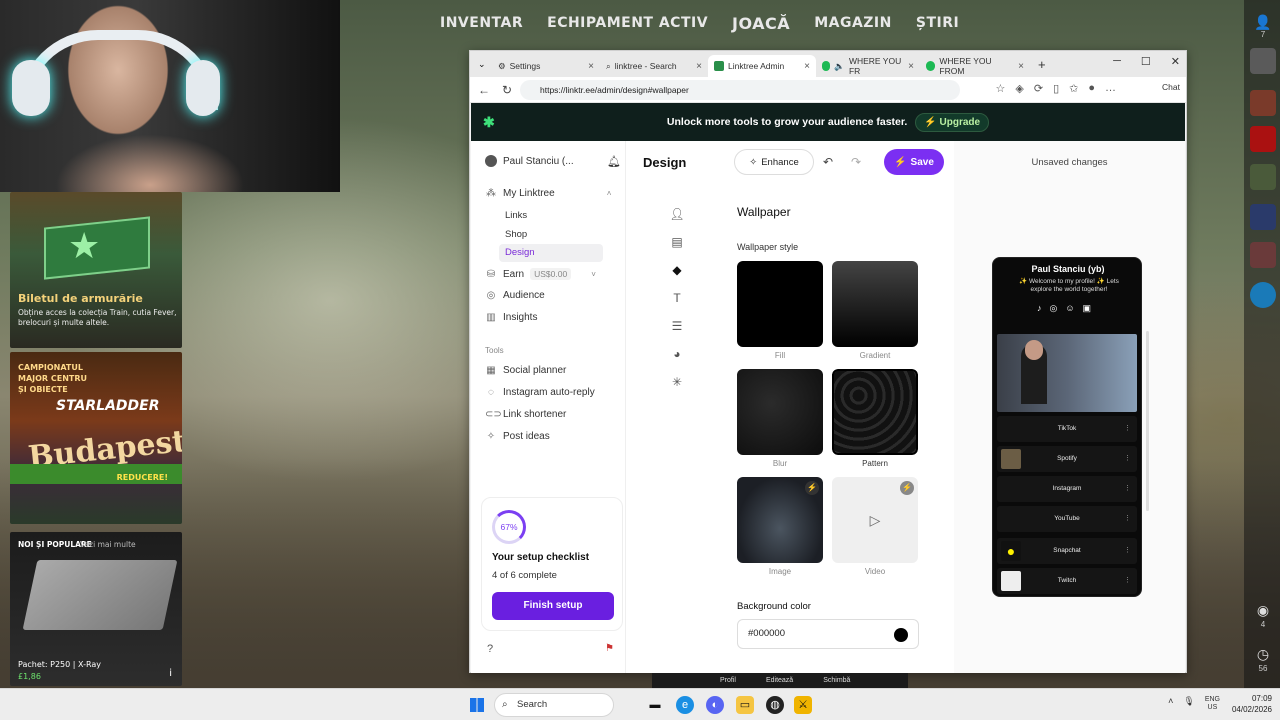 The image size is (1280, 720). I want to click on profile-icon: 👤︎, so click(677, 221).